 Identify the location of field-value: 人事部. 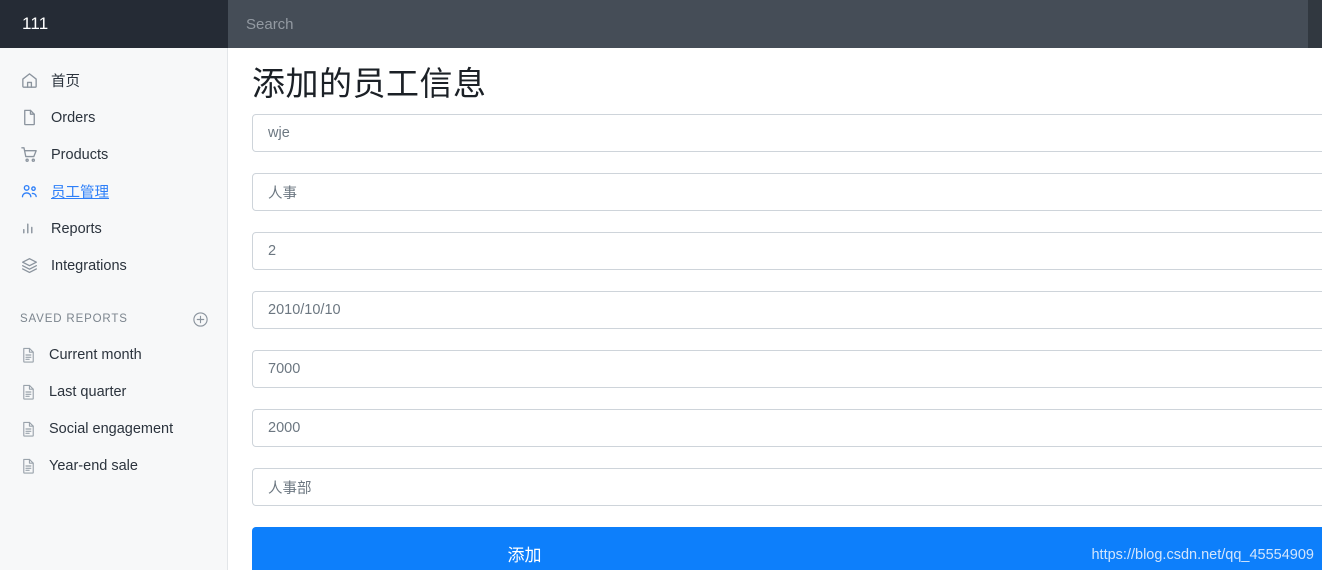
(290, 488).